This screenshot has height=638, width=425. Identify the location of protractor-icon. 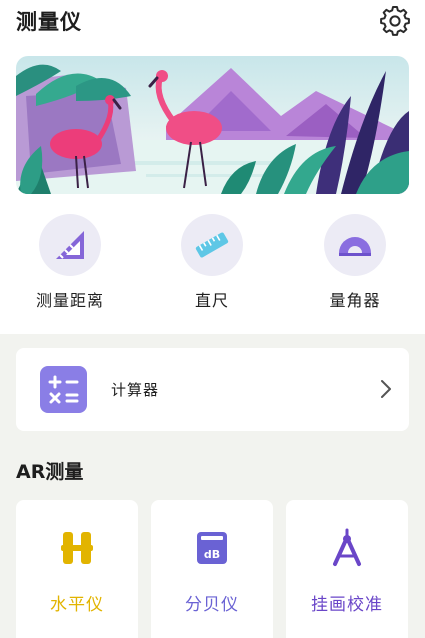
(355, 246).